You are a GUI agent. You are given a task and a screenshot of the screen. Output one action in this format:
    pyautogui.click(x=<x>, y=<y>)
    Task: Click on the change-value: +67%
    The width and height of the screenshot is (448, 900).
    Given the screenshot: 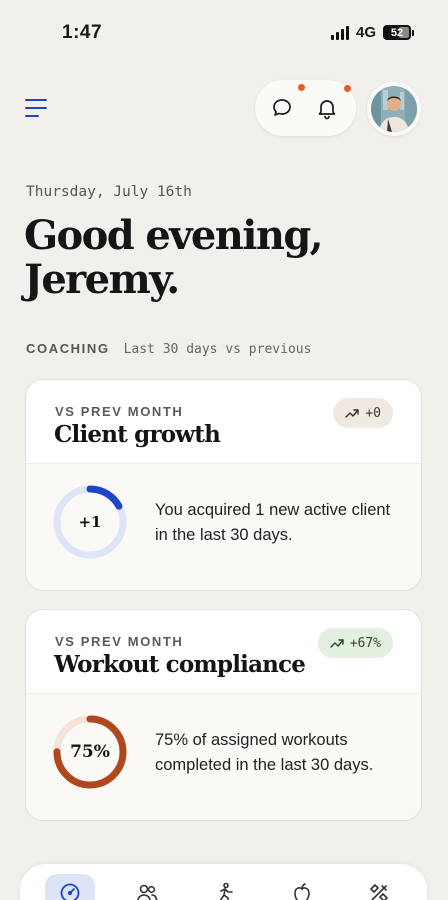 What is the action you would take?
    pyautogui.click(x=365, y=643)
    